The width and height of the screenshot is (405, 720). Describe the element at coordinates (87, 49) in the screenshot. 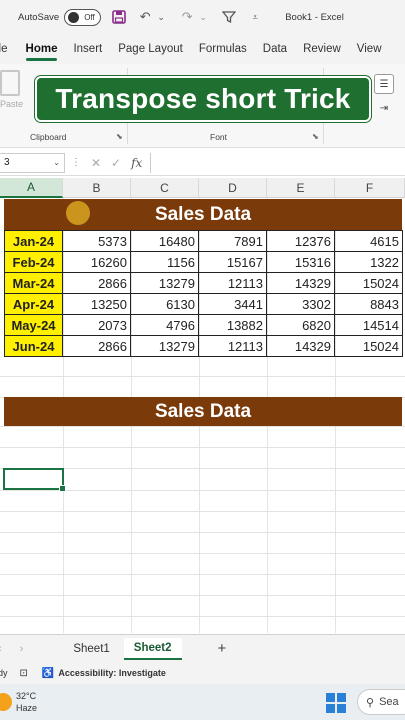

I see `tab-insert: Insert` at that location.